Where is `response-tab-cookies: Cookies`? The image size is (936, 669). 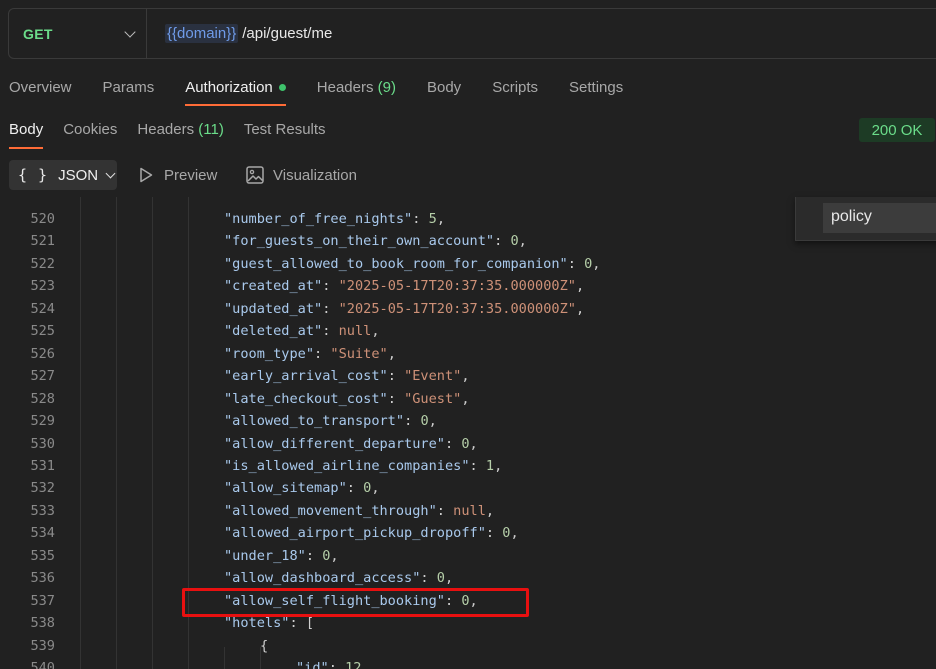 response-tab-cookies: Cookies is located at coordinates (90, 131).